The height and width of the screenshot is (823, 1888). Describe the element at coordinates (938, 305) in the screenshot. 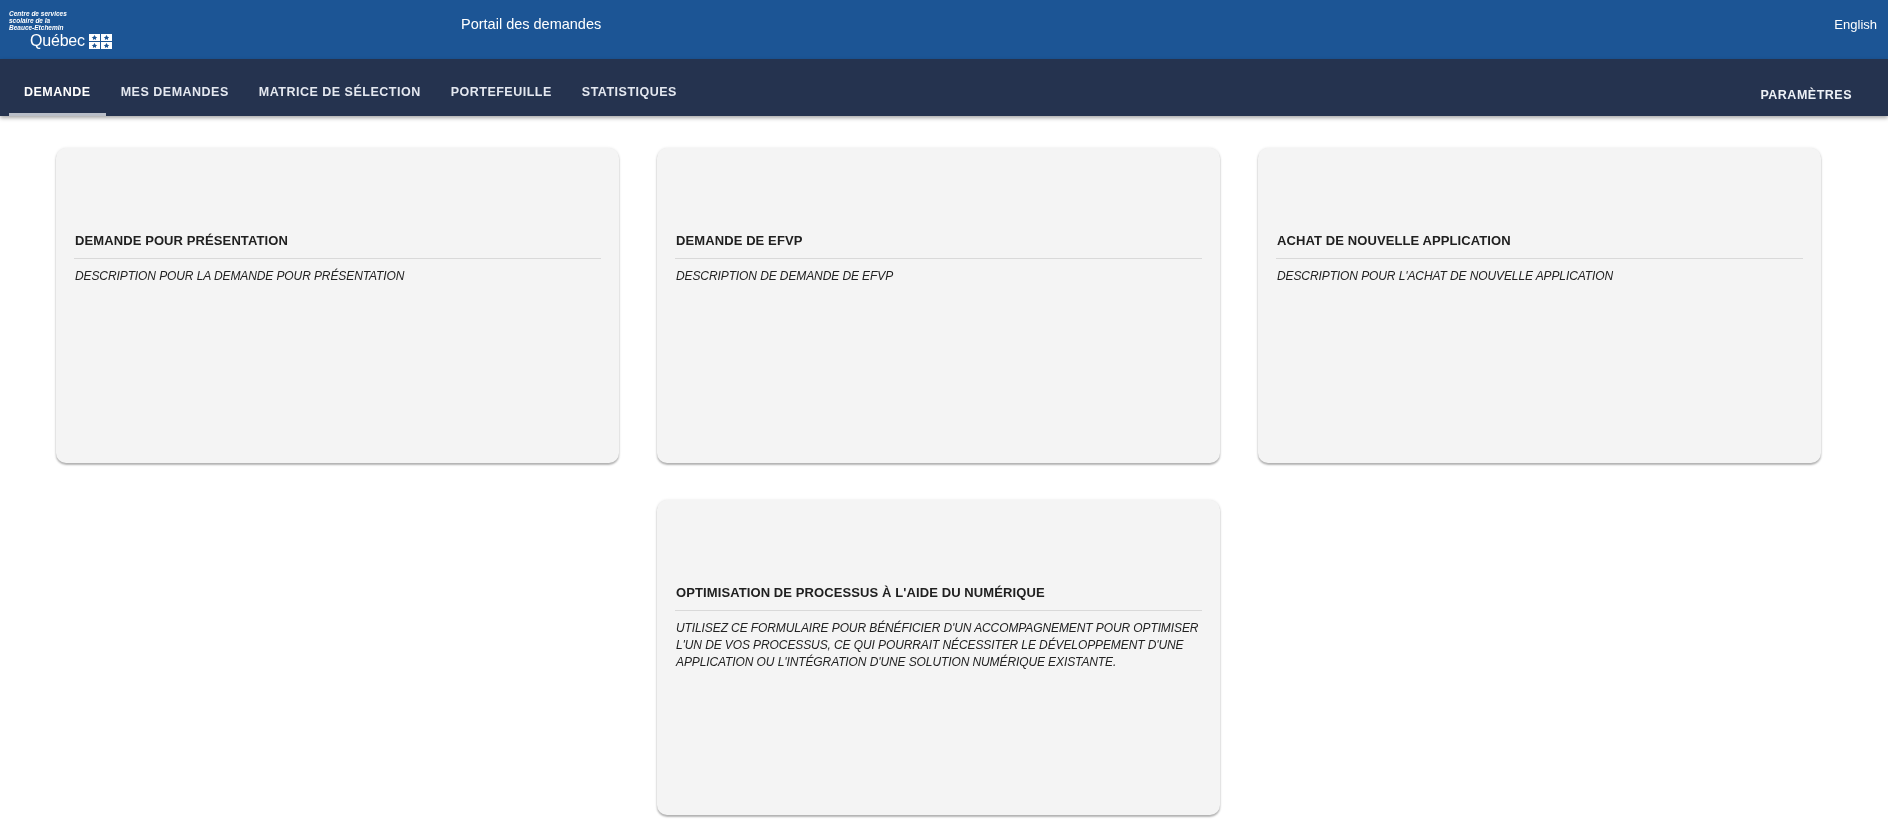

I see `request-card: DEMANDE DE EFVP DESCRIPTION DE DEMANDE DE EFVP` at that location.